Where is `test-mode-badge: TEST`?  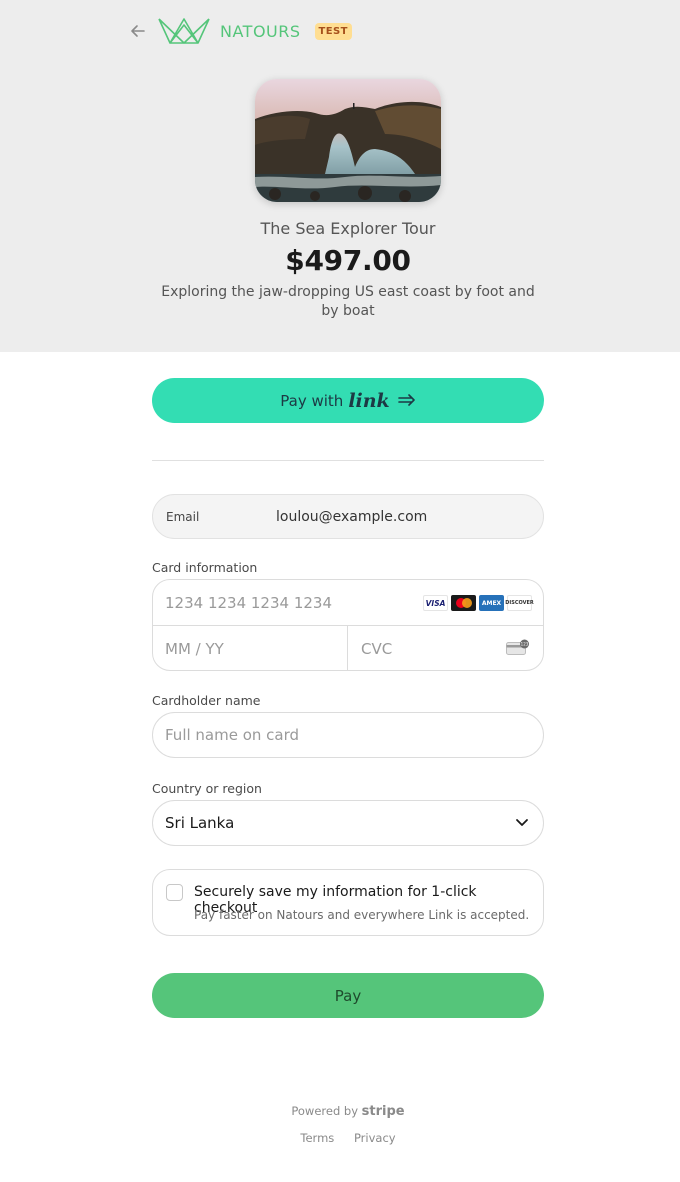
test-mode-badge: TEST is located at coordinates (333, 31).